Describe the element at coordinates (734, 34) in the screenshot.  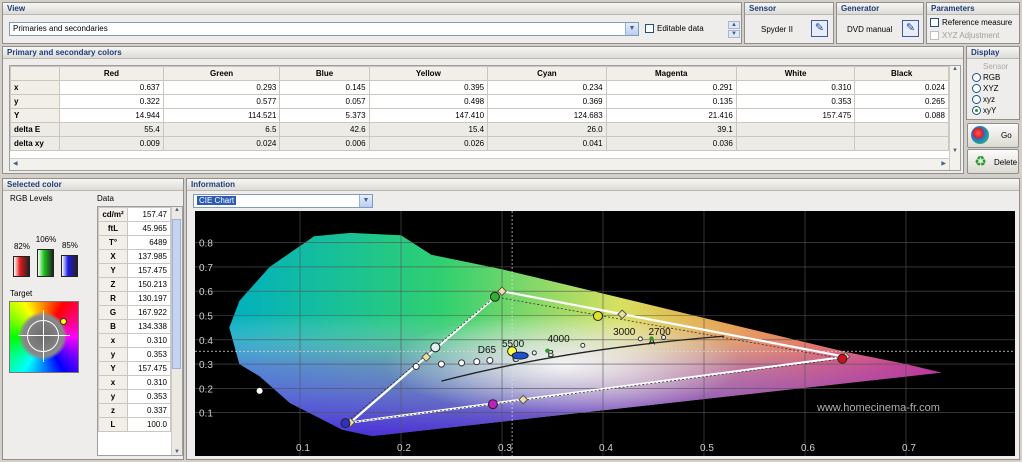
I see `view-down-button: ▼` at that location.